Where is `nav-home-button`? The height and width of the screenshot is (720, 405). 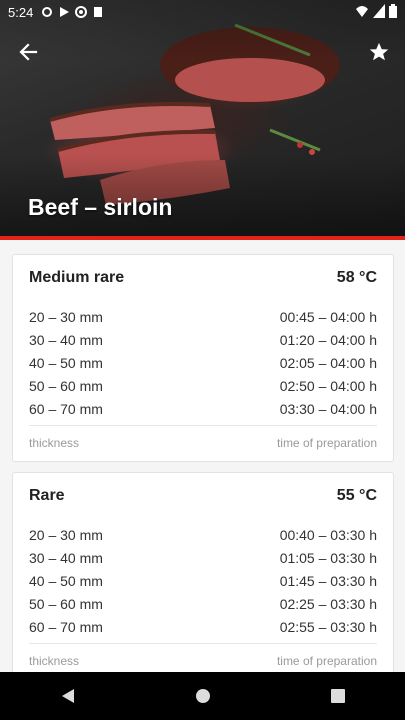
nav-home-button is located at coordinates (203, 696).